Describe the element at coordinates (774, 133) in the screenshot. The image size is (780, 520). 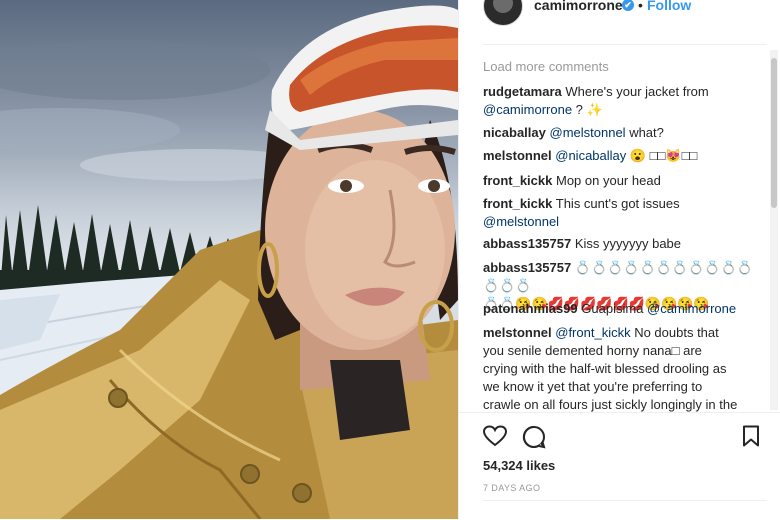
I see `comments-scroll-thumb` at that location.